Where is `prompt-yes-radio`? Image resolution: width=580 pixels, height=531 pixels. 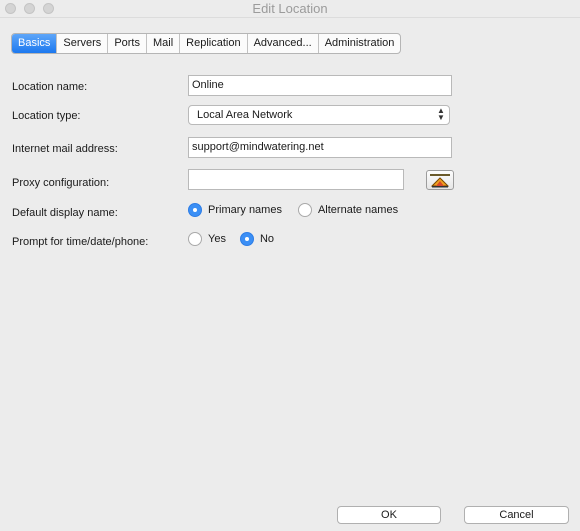 prompt-yes-radio is located at coordinates (195, 239).